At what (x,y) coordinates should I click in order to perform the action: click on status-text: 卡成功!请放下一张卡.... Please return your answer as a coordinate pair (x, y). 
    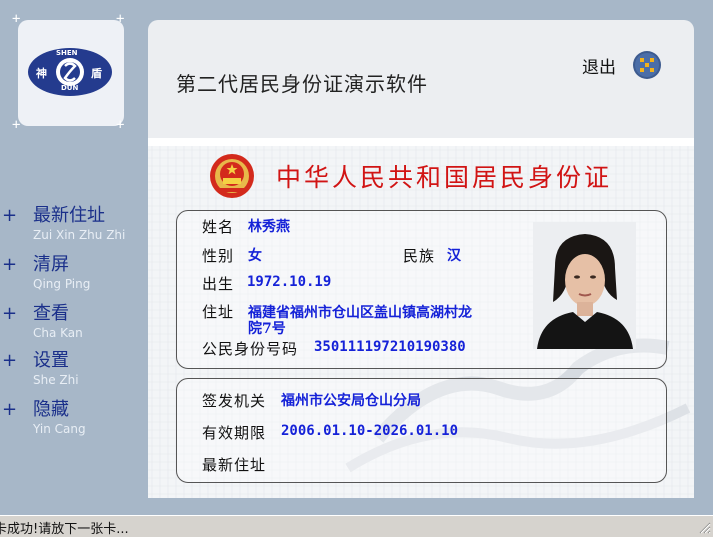
    Looking at the image, I should click on (64, 529).